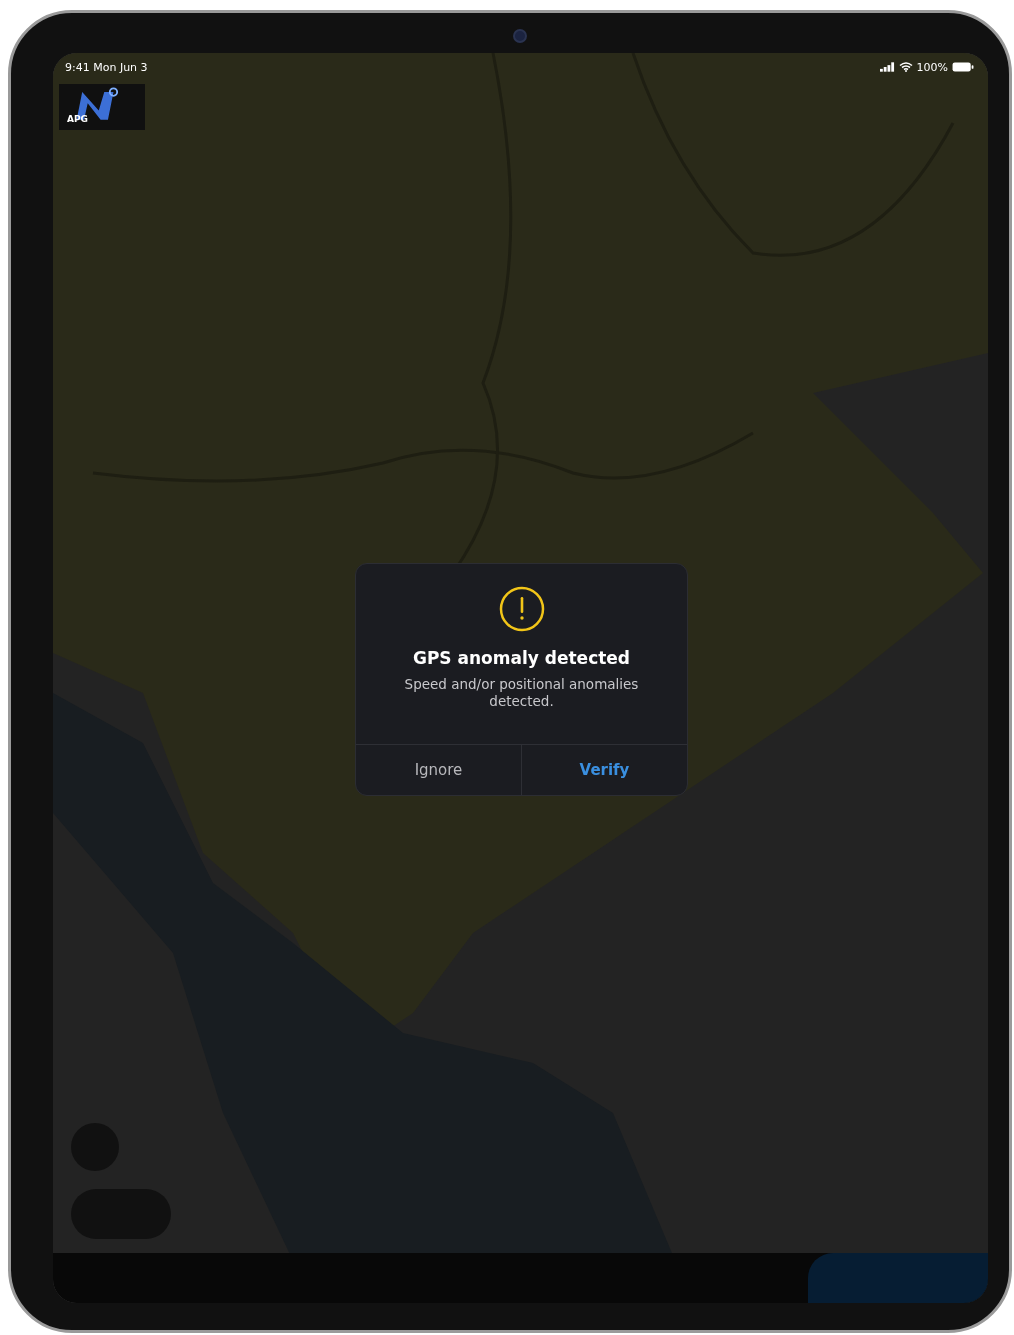  Describe the element at coordinates (77, 119) in the screenshot. I see `logo-text: APG` at that location.